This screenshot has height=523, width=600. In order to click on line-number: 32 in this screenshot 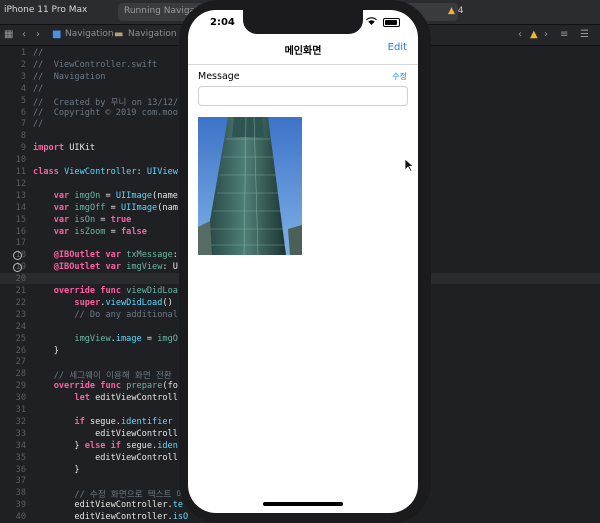, I will do `click(20, 421)`.